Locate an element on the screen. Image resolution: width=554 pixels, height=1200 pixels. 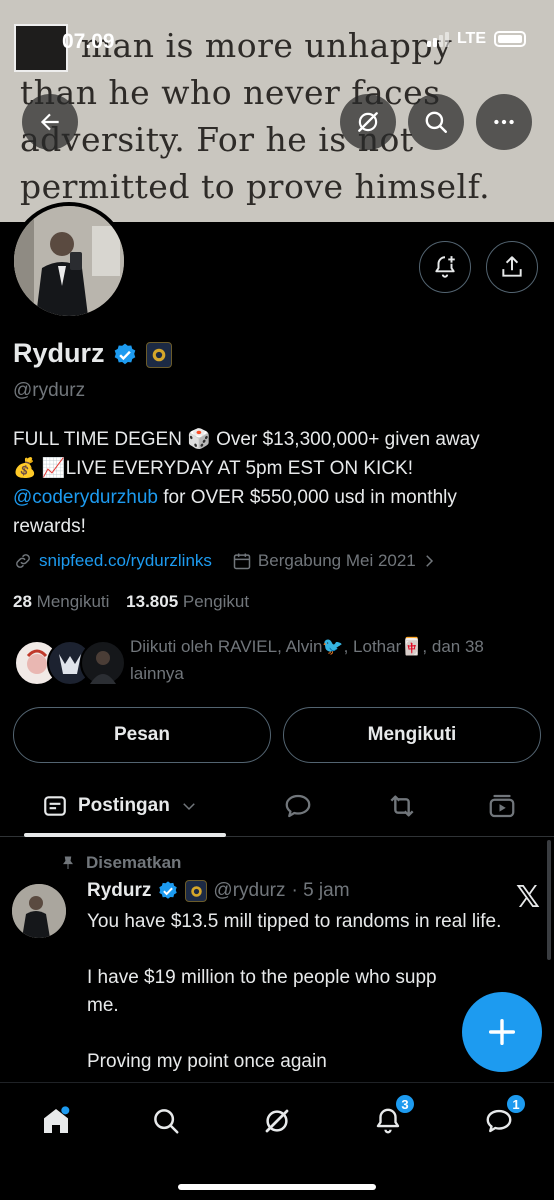
back-button is located at coordinates (50, 122).